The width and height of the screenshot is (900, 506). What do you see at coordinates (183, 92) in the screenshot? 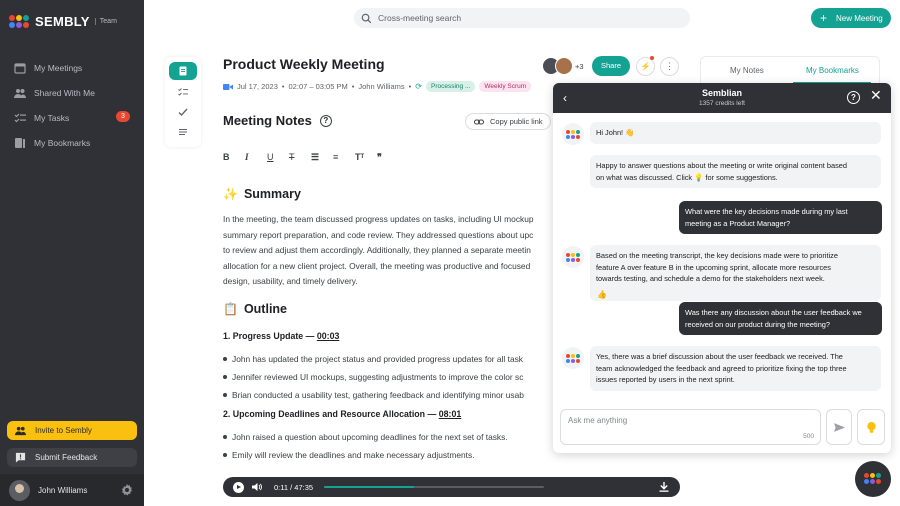
I see `tasks-tool-button` at bounding box center [183, 92].